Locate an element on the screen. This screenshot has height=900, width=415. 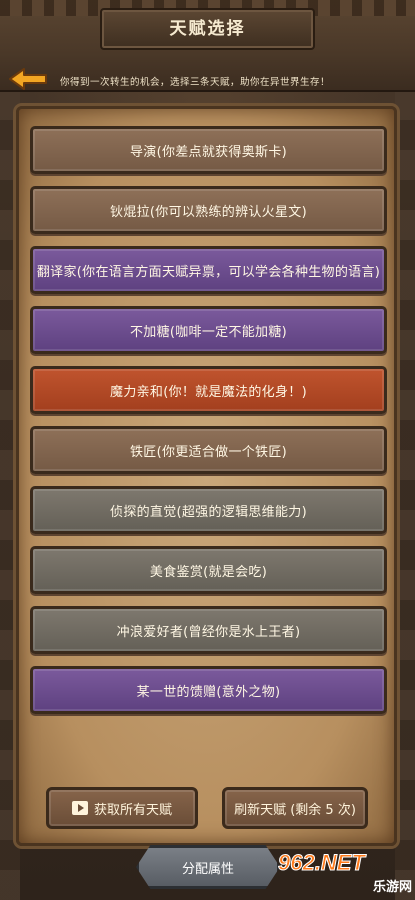
talent-label: 不加糖(咖啡一定不能加糖) is located at coordinates (208, 332).